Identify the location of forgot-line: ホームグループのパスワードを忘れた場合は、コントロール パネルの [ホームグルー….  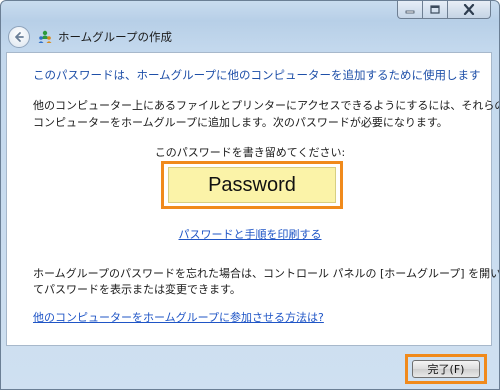
(266, 273).